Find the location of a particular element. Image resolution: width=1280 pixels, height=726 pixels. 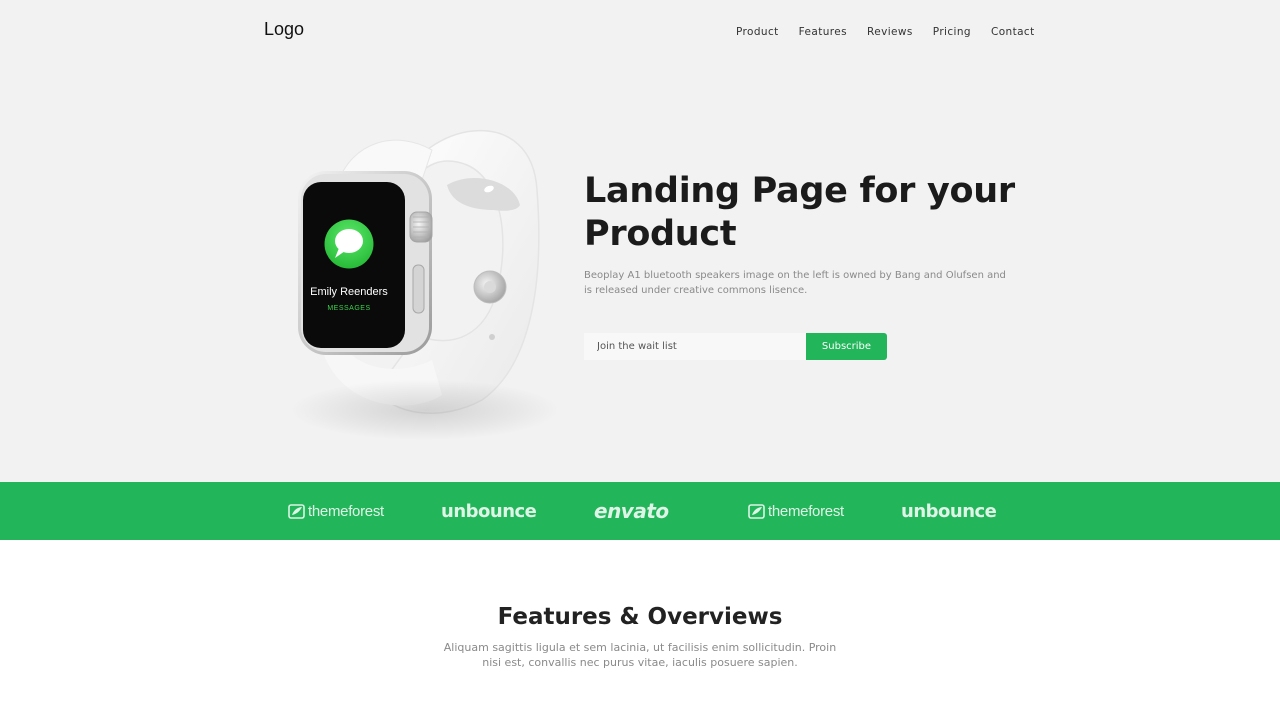

nav-link-reviews: Reviews is located at coordinates (890, 32).